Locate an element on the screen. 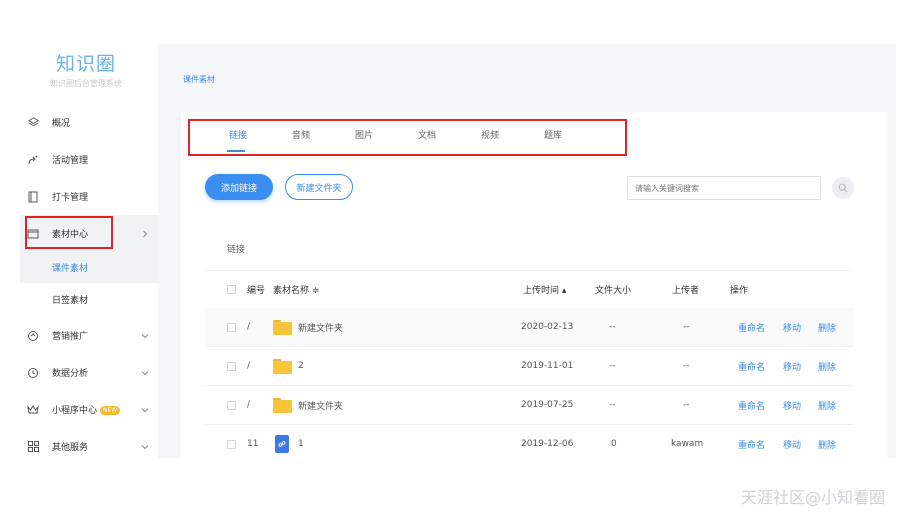 The height and width of the screenshot is (513, 912). header-size: 文件大小 is located at coordinates (613, 290).